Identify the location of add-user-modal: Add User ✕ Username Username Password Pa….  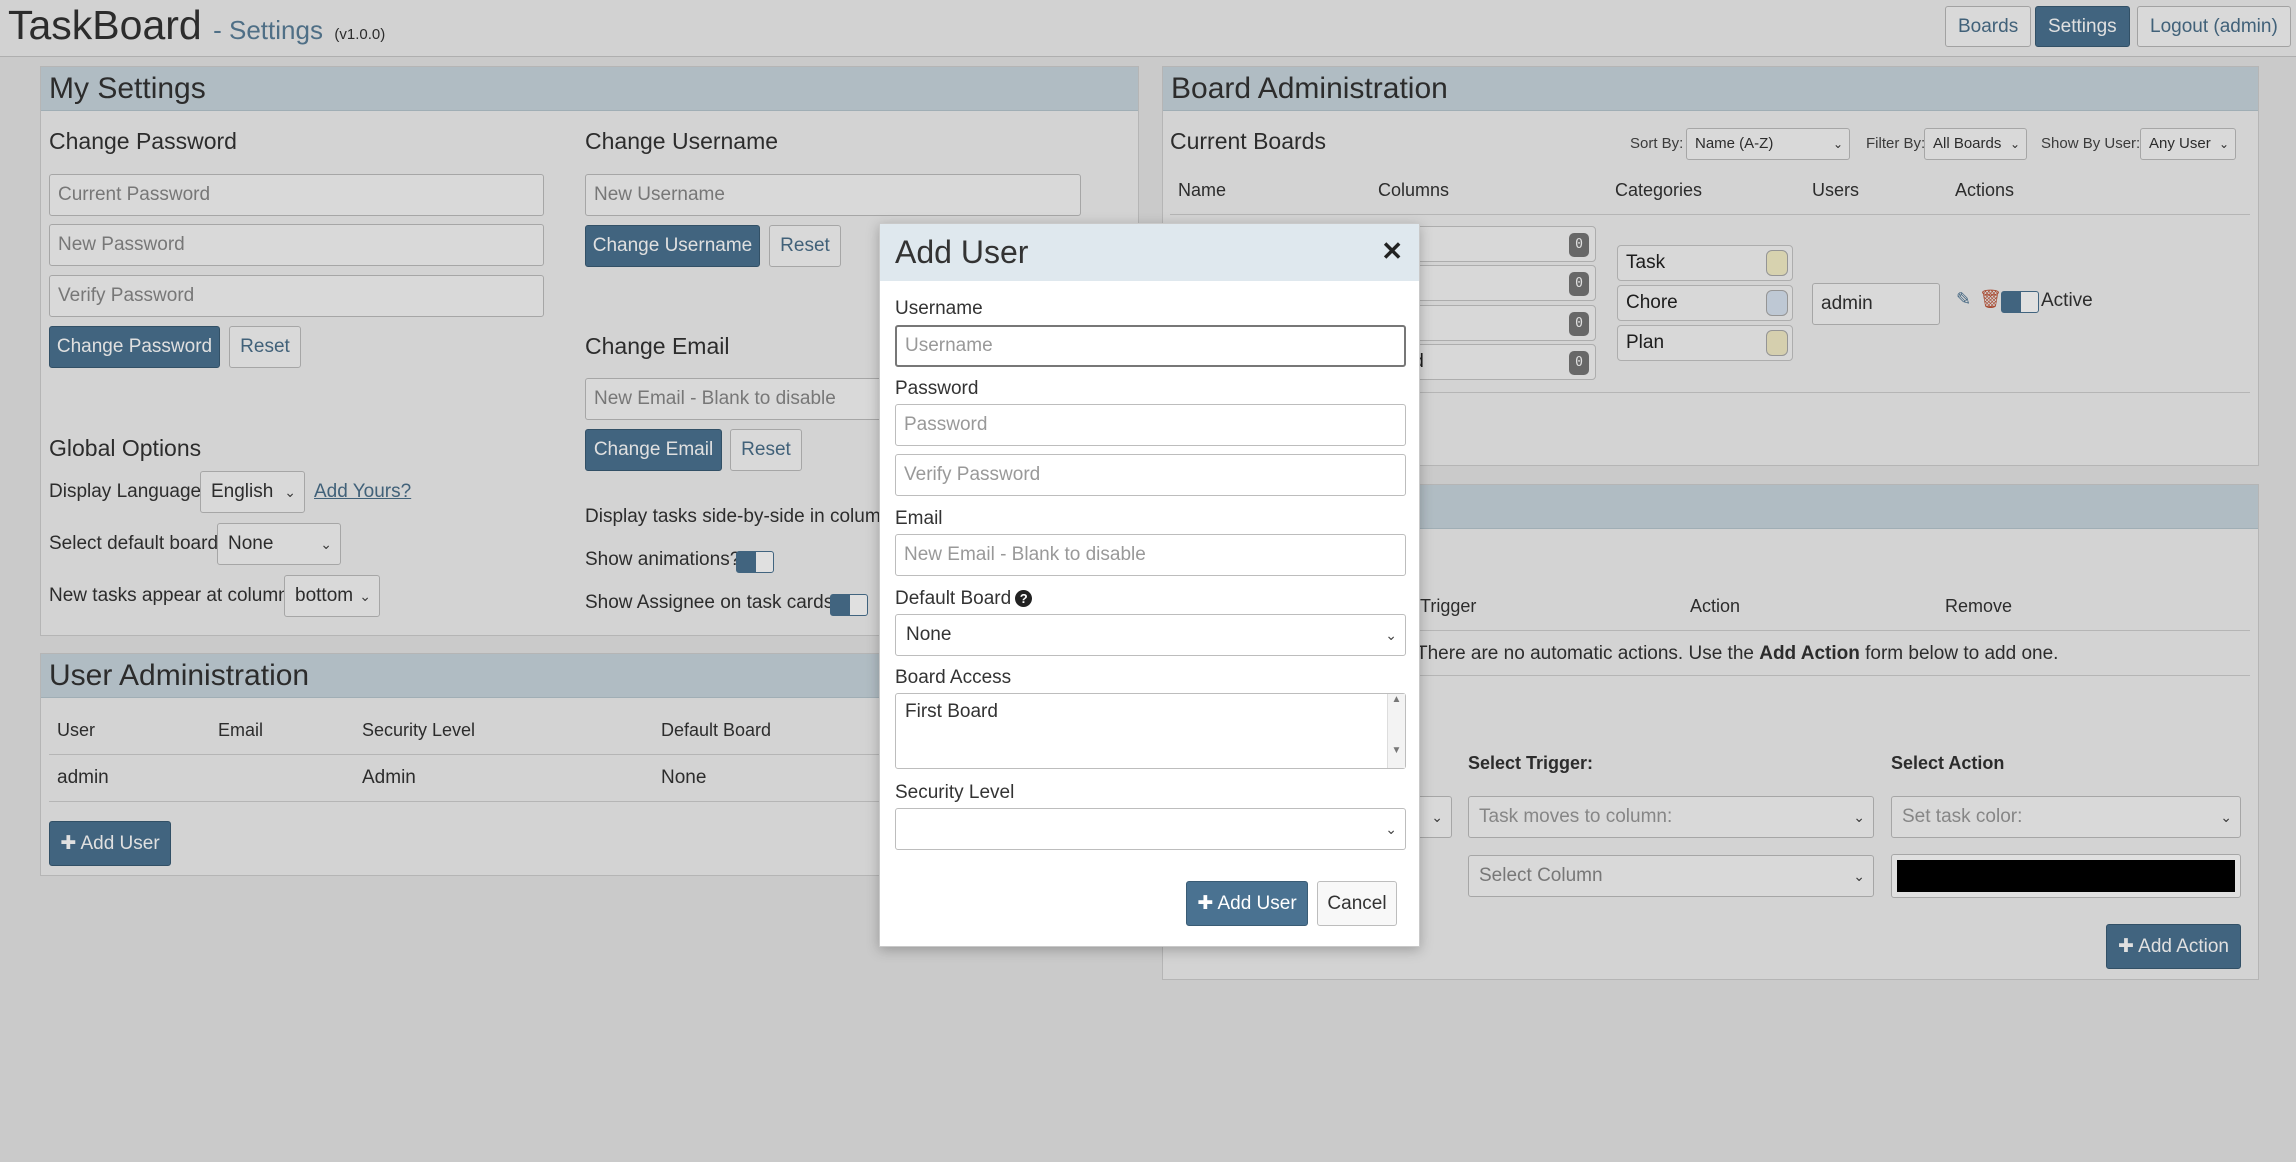
(1149, 585).